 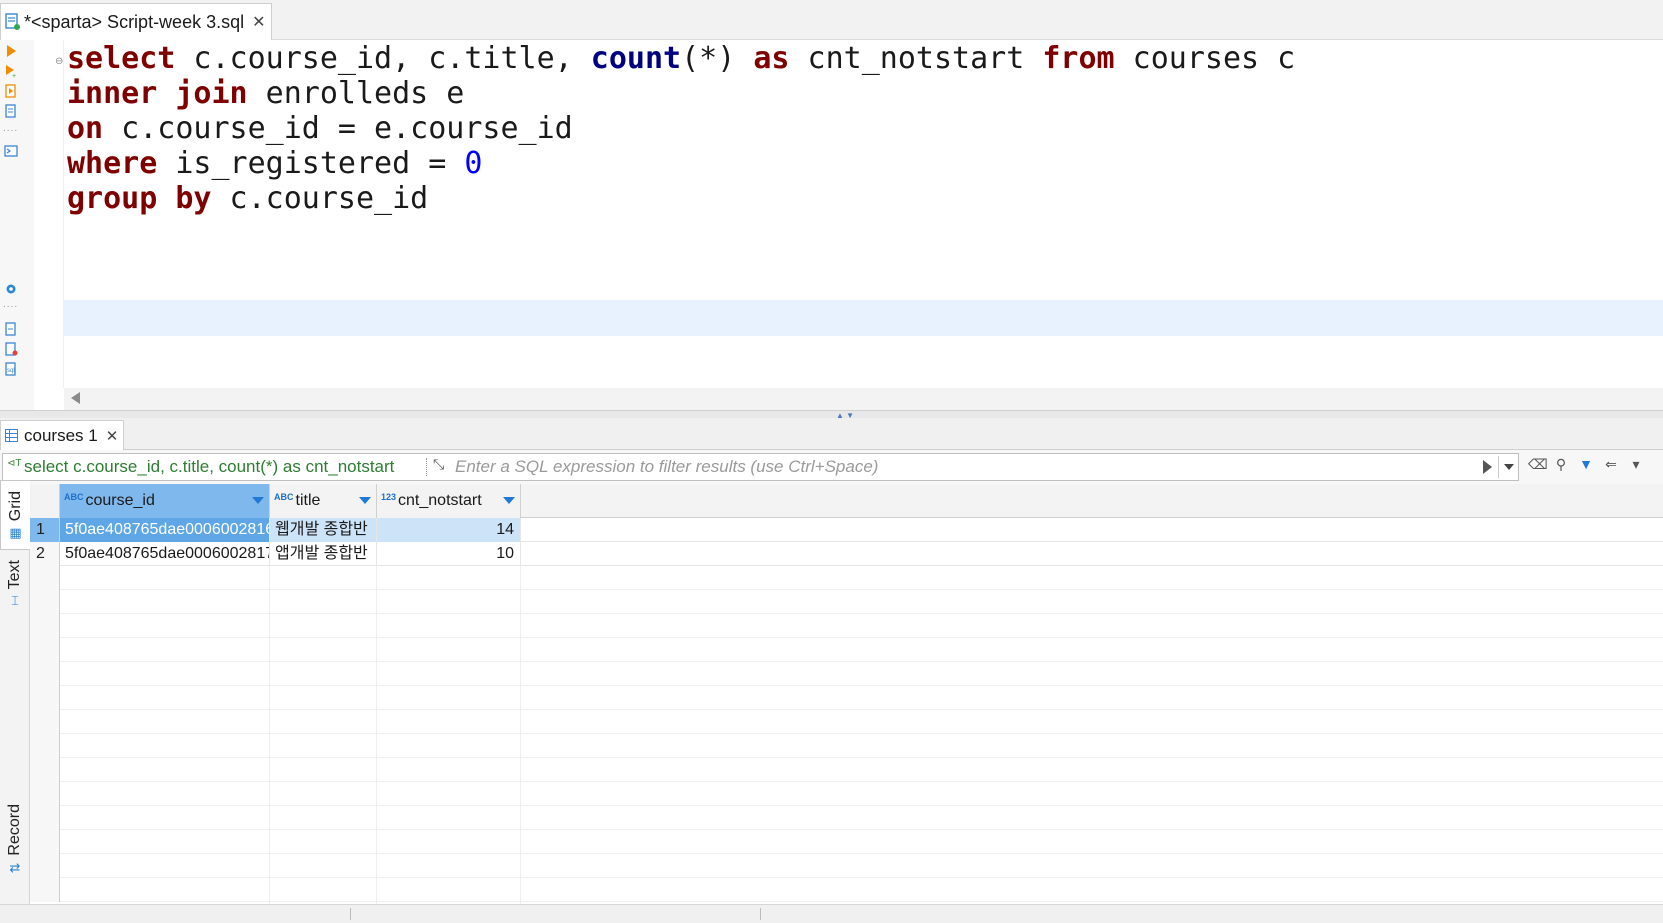 What do you see at coordinates (11, 369) in the screenshot?
I see `export-script-icon: sql` at bounding box center [11, 369].